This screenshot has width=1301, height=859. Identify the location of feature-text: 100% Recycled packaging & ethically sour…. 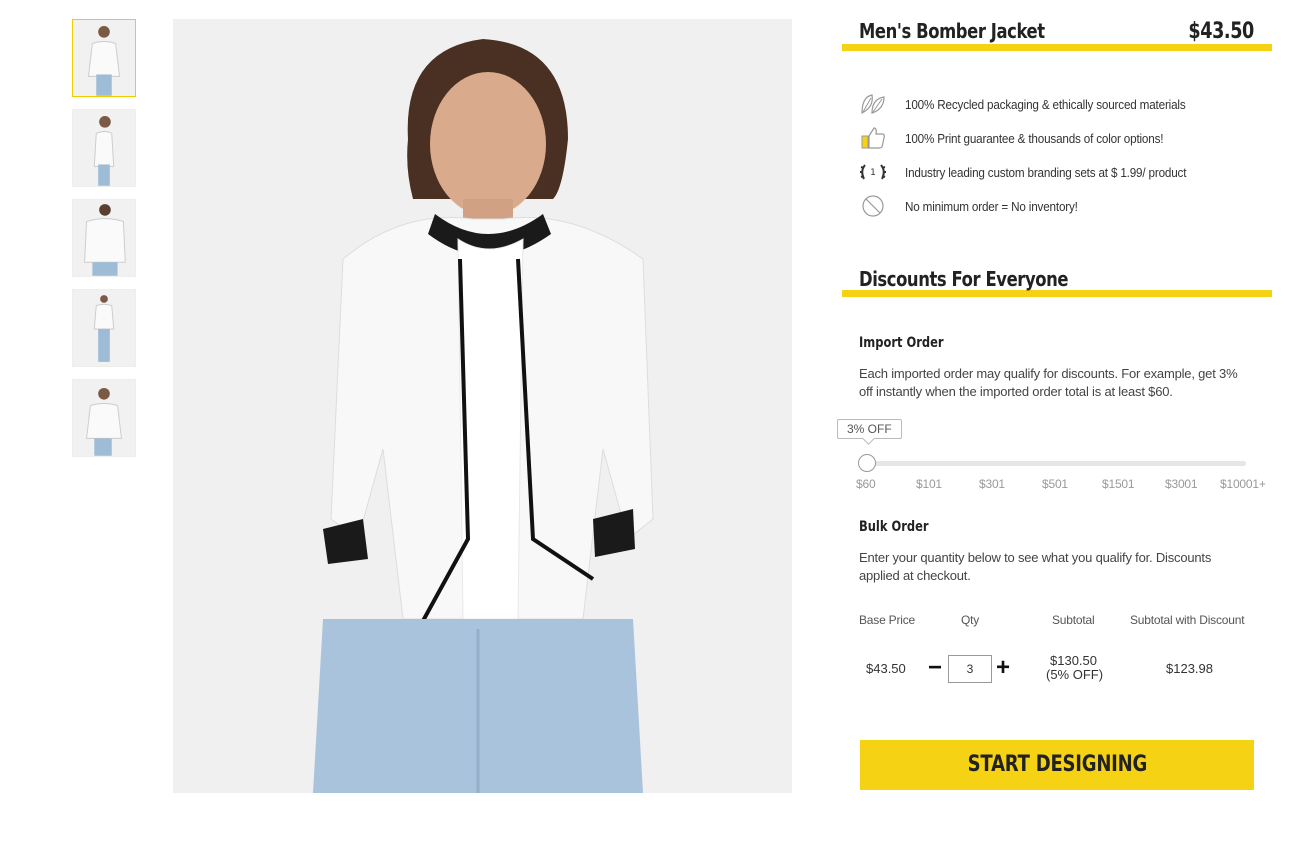
(1045, 104).